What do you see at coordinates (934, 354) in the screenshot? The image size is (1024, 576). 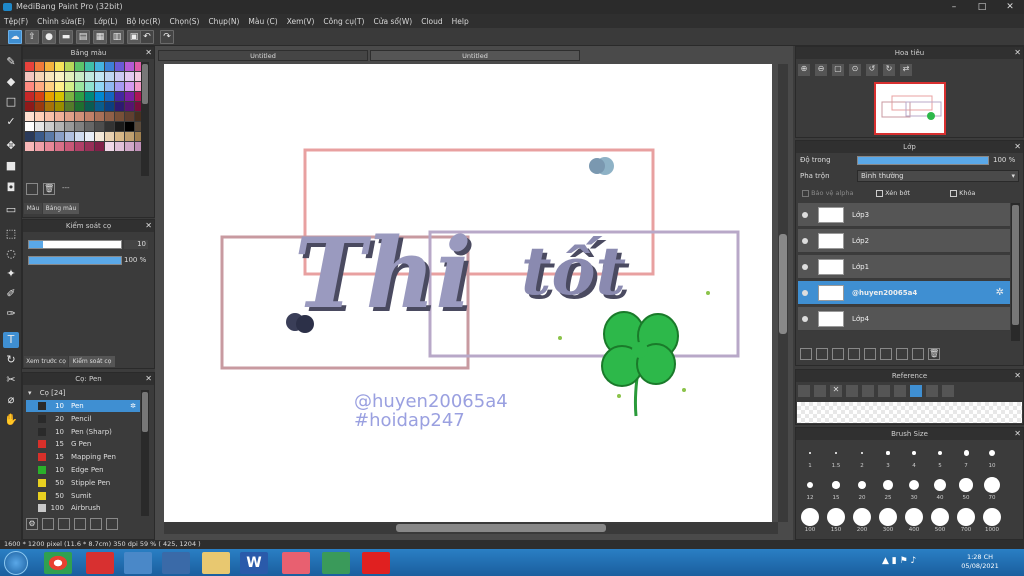 I see `delete-layer-icon: 🗑` at bounding box center [934, 354].